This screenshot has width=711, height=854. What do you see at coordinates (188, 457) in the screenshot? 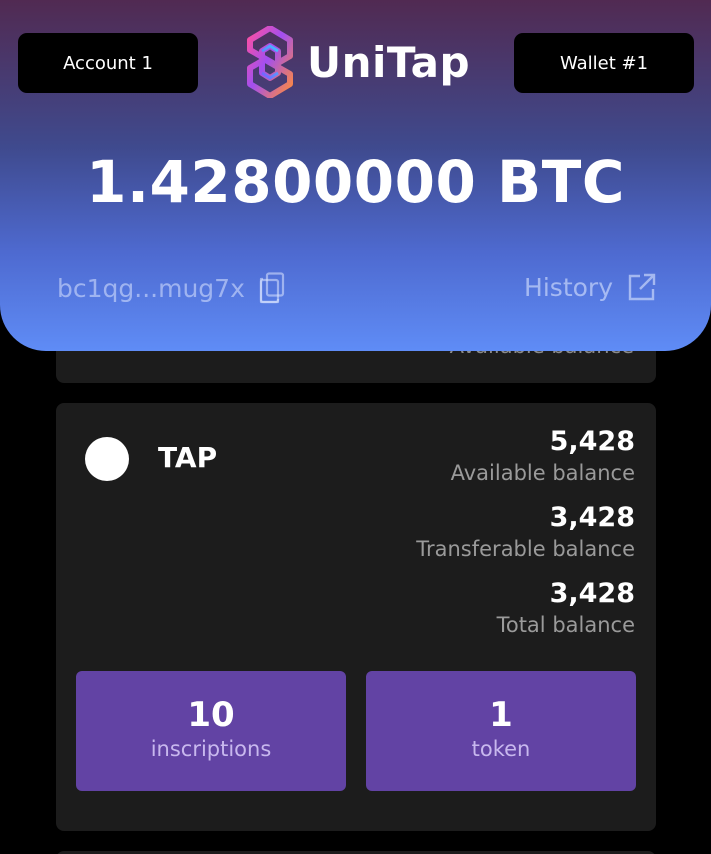
I see `token-name: TAP` at bounding box center [188, 457].